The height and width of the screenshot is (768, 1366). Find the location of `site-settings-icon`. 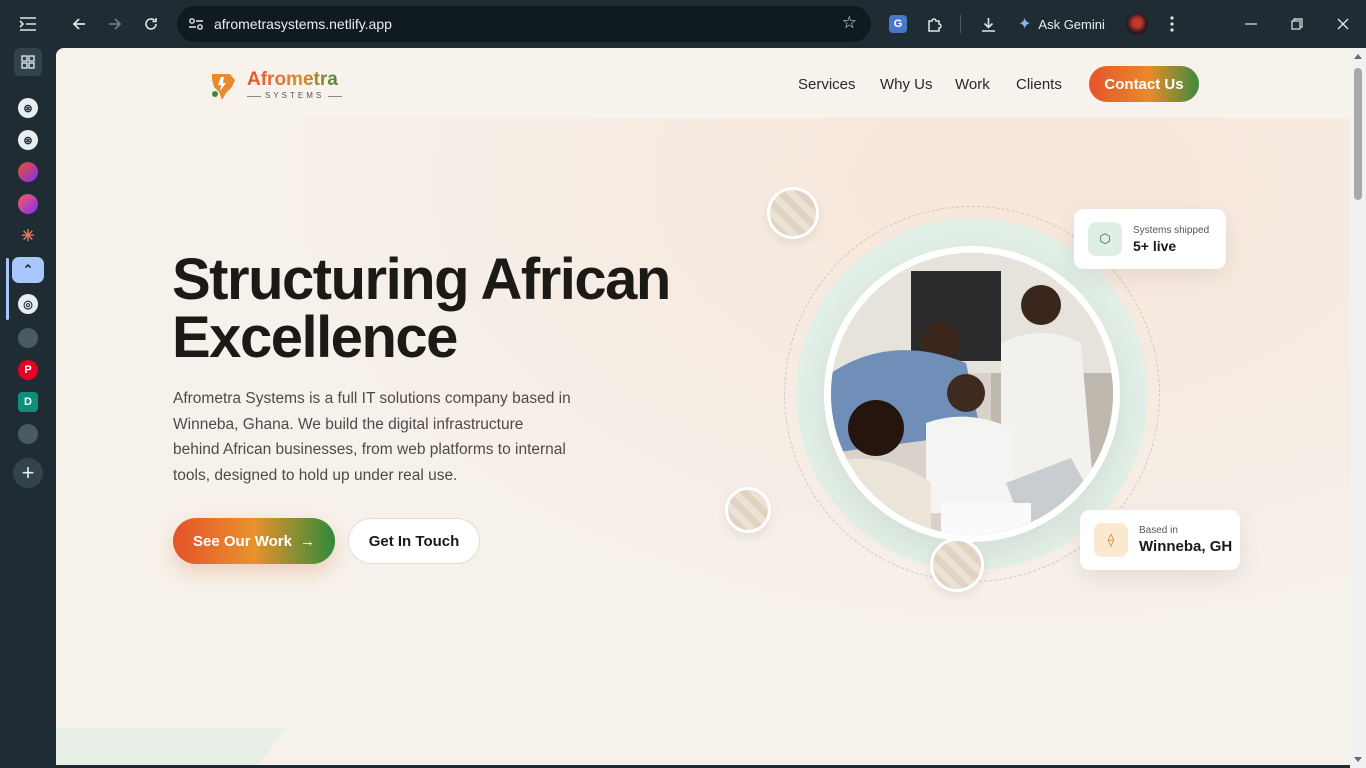

site-settings-icon is located at coordinates (196, 24).